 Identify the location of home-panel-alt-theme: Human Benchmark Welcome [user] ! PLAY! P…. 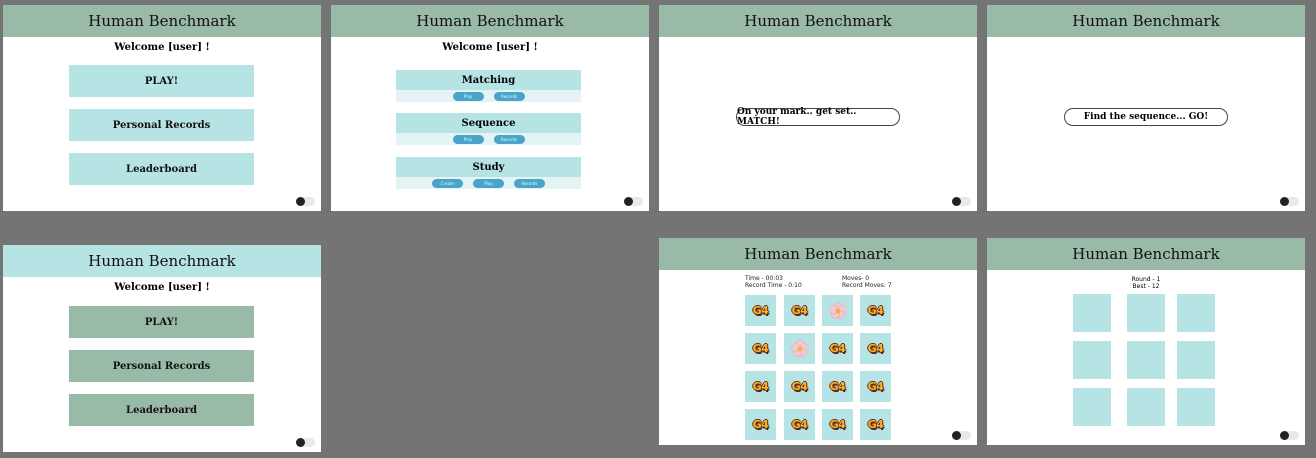
(162, 348).